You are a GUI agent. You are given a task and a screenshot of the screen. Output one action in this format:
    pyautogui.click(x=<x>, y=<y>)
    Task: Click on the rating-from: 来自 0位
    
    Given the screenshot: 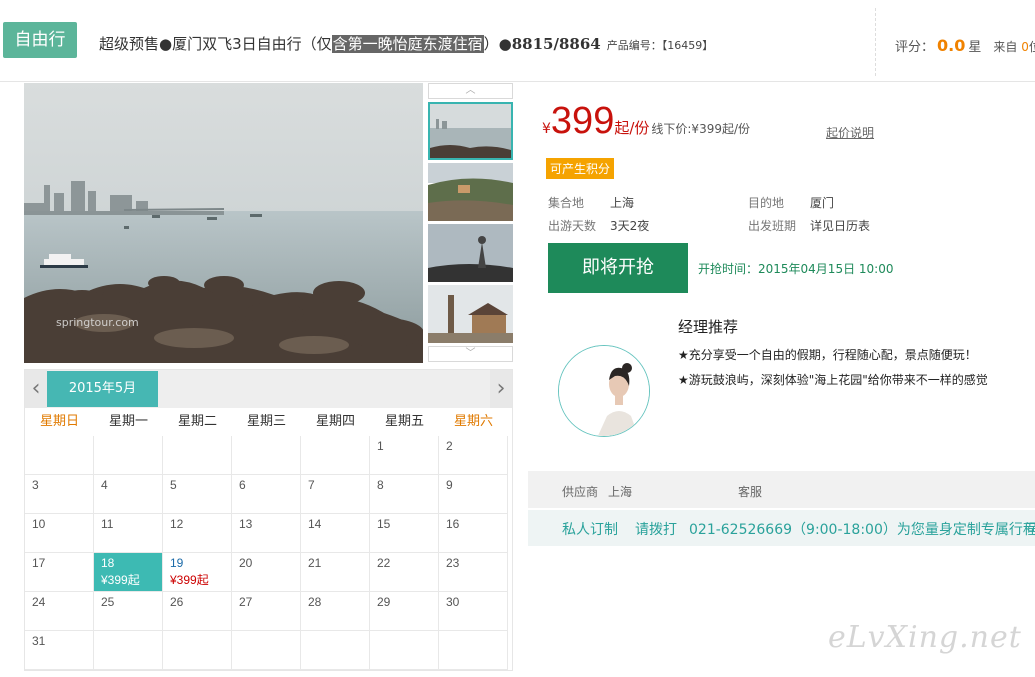 What is the action you would take?
    pyautogui.click(x=1014, y=47)
    